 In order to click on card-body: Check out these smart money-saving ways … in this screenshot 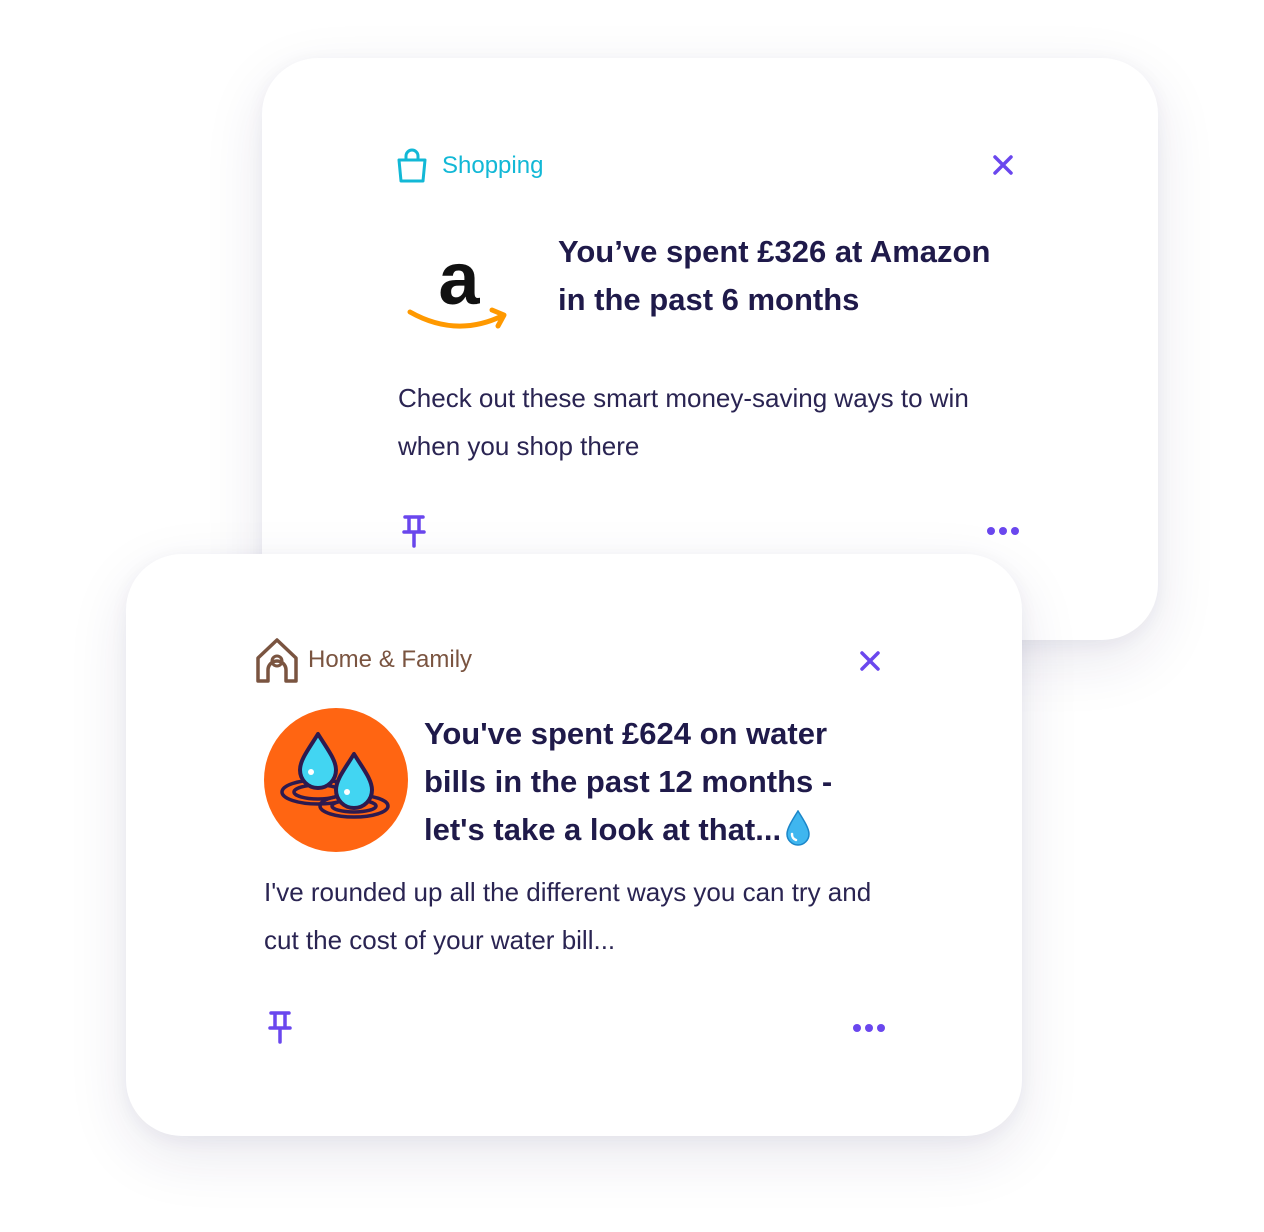, I will do `click(683, 422)`.